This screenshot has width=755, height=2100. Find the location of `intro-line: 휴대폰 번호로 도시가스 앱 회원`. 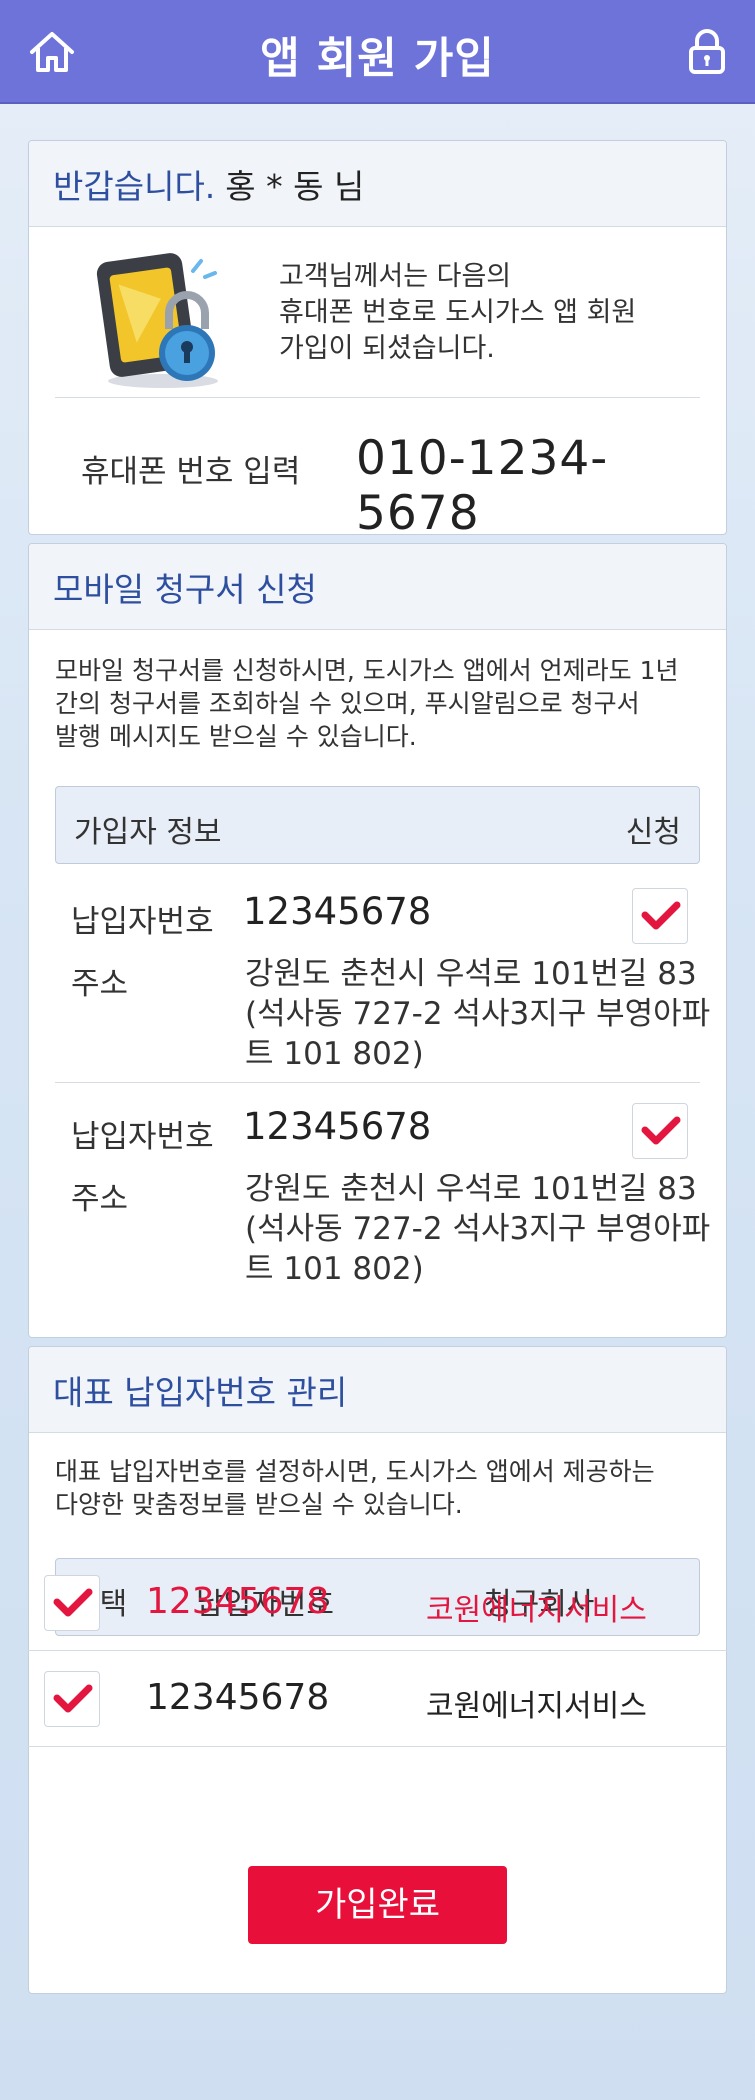

intro-line: 휴대폰 번호로 도시가스 앱 회원 is located at coordinates (458, 312).